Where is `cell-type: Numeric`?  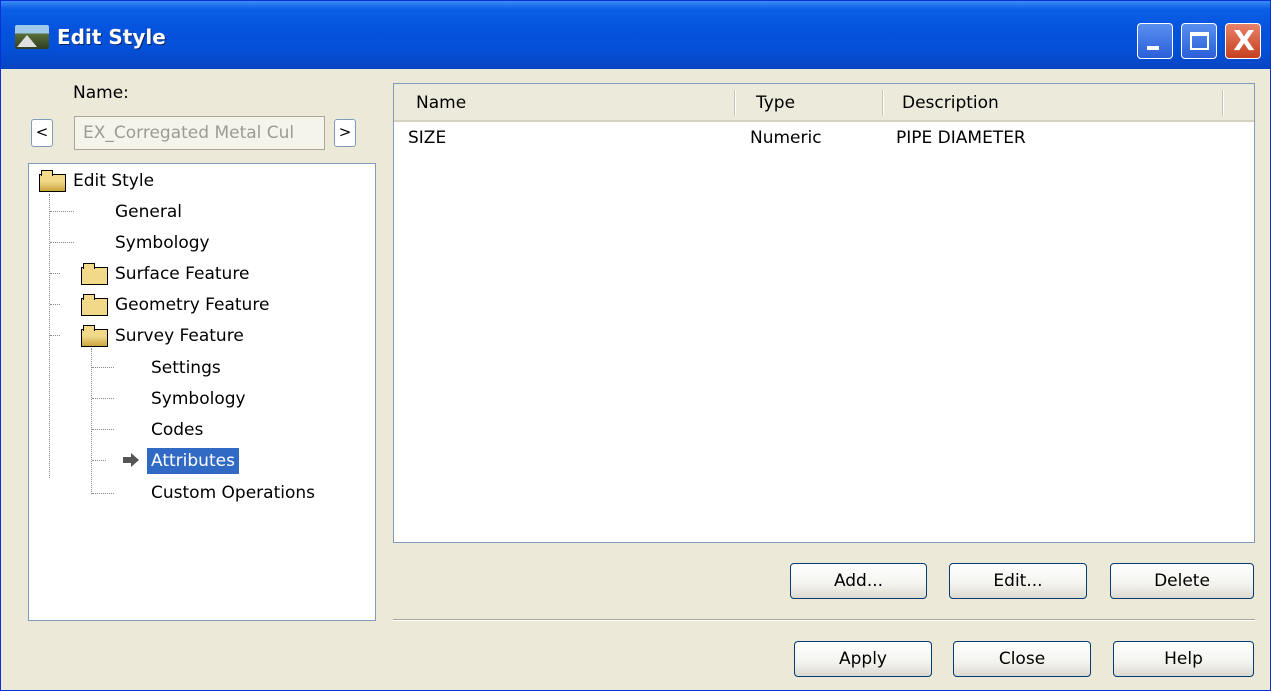 cell-type: Numeric is located at coordinates (786, 138).